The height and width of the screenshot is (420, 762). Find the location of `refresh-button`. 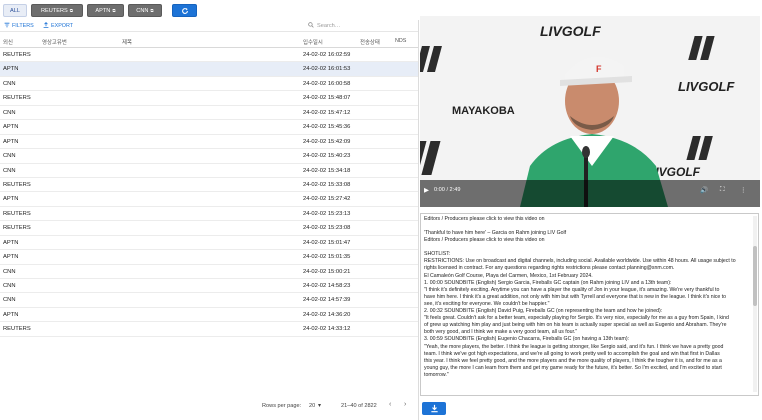

refresh-button is located at coordinates (184, 10).